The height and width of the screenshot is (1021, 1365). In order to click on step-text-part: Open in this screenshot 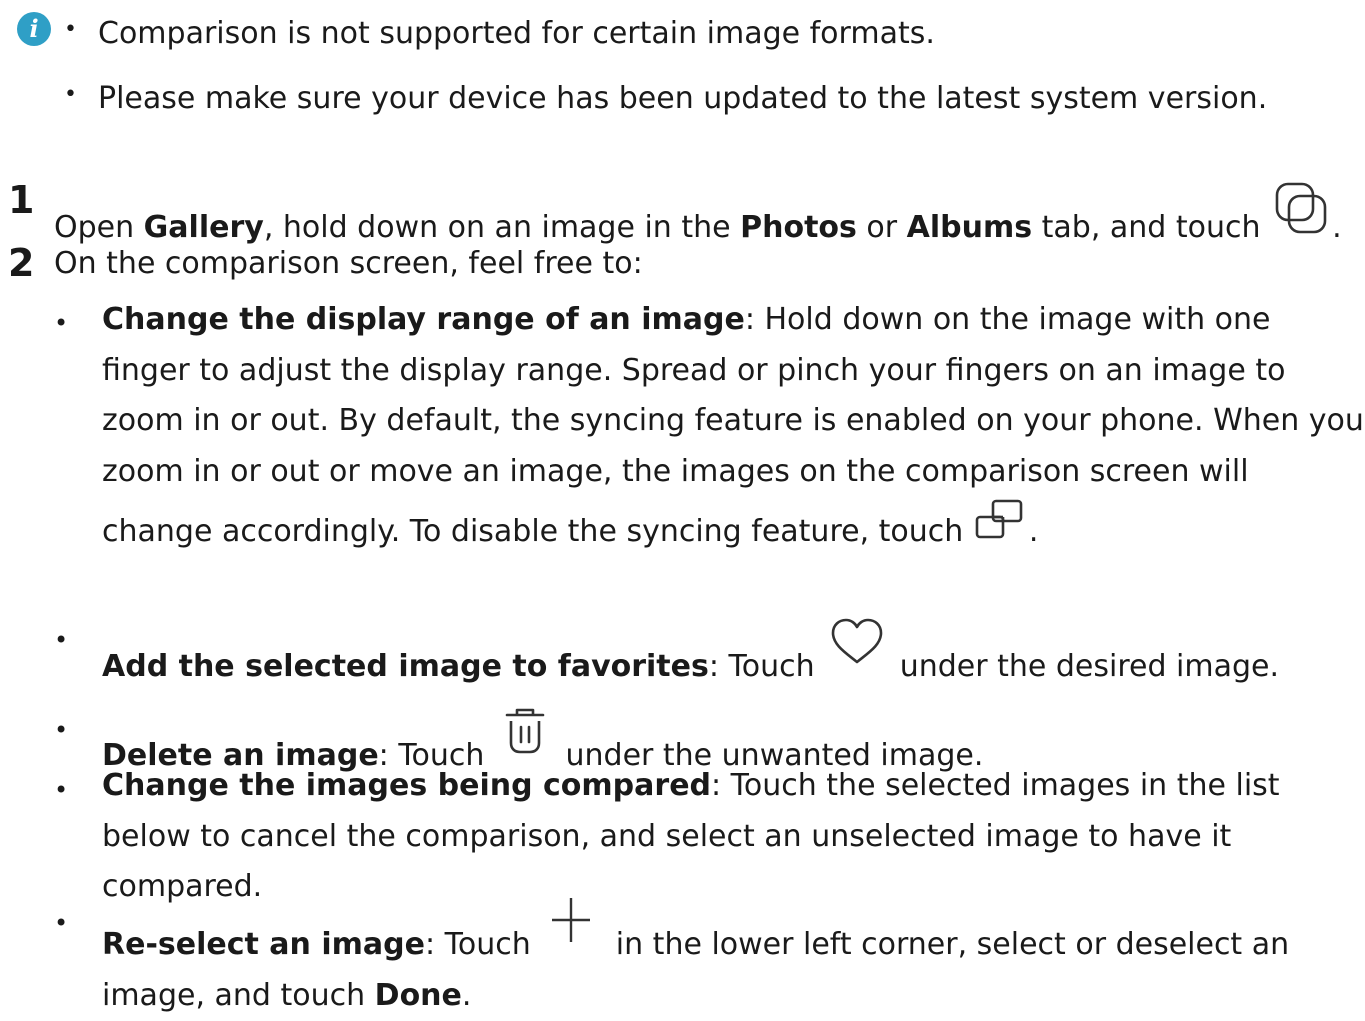, I will do `click(99, 227)`.